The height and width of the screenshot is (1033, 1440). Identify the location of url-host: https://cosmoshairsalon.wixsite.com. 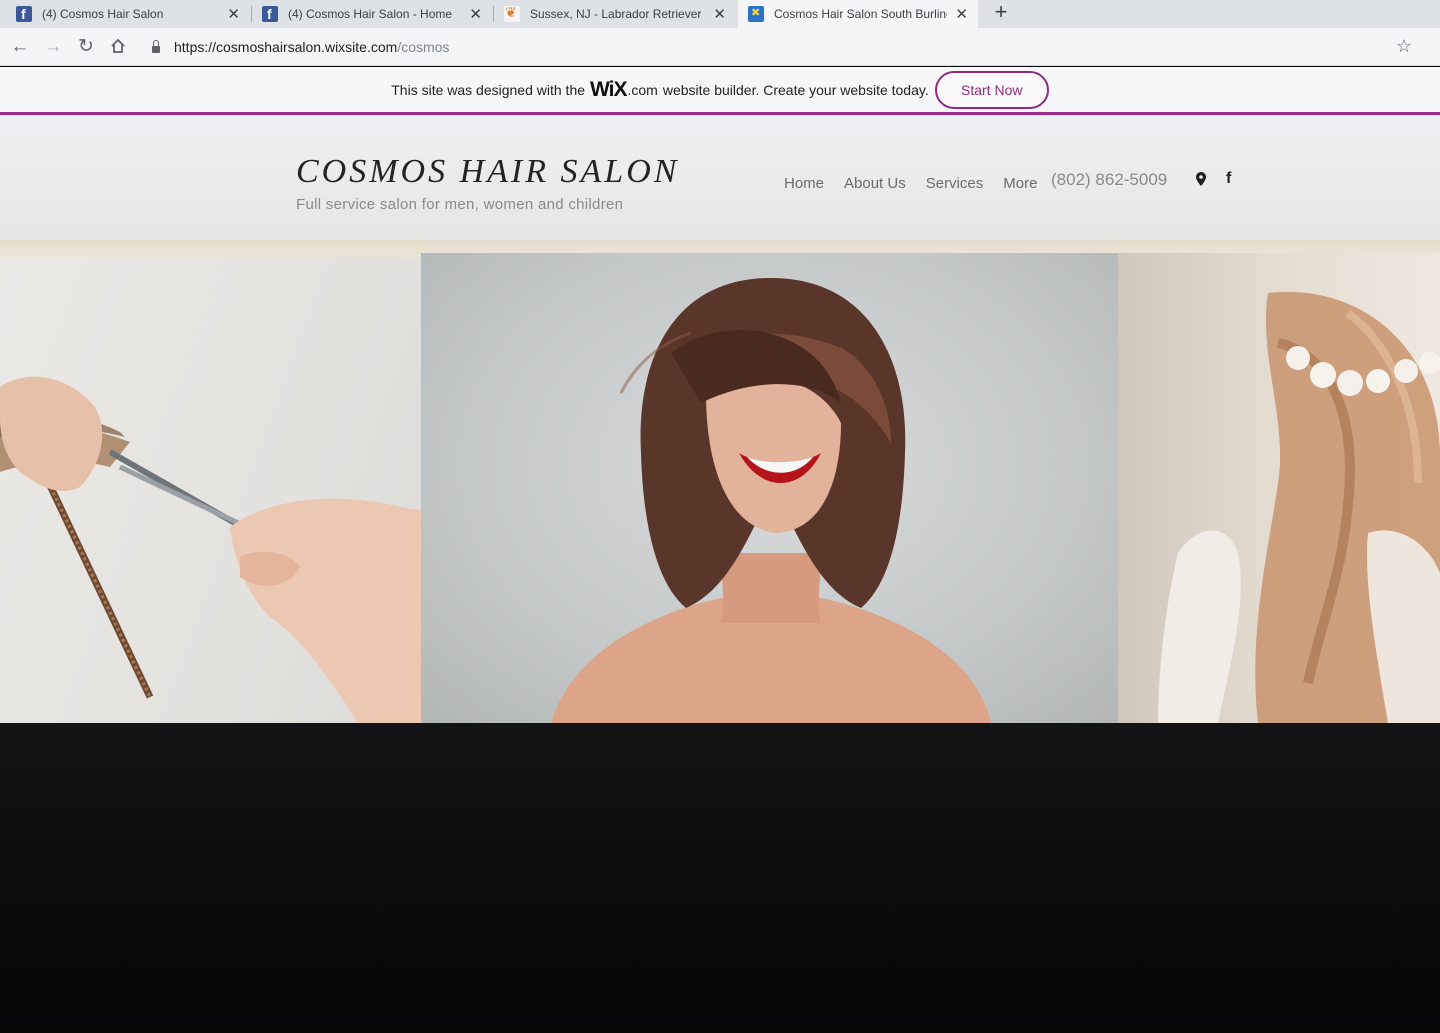
(286, 47).